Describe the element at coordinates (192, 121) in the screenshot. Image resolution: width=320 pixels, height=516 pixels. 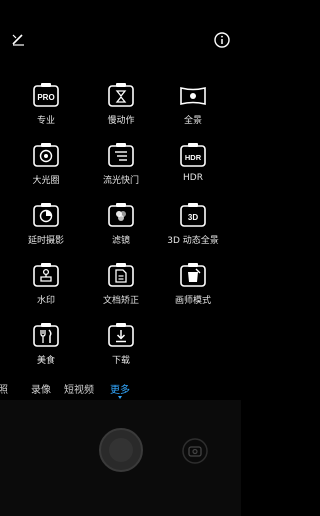
I see `mode-label: 全景` at that location.